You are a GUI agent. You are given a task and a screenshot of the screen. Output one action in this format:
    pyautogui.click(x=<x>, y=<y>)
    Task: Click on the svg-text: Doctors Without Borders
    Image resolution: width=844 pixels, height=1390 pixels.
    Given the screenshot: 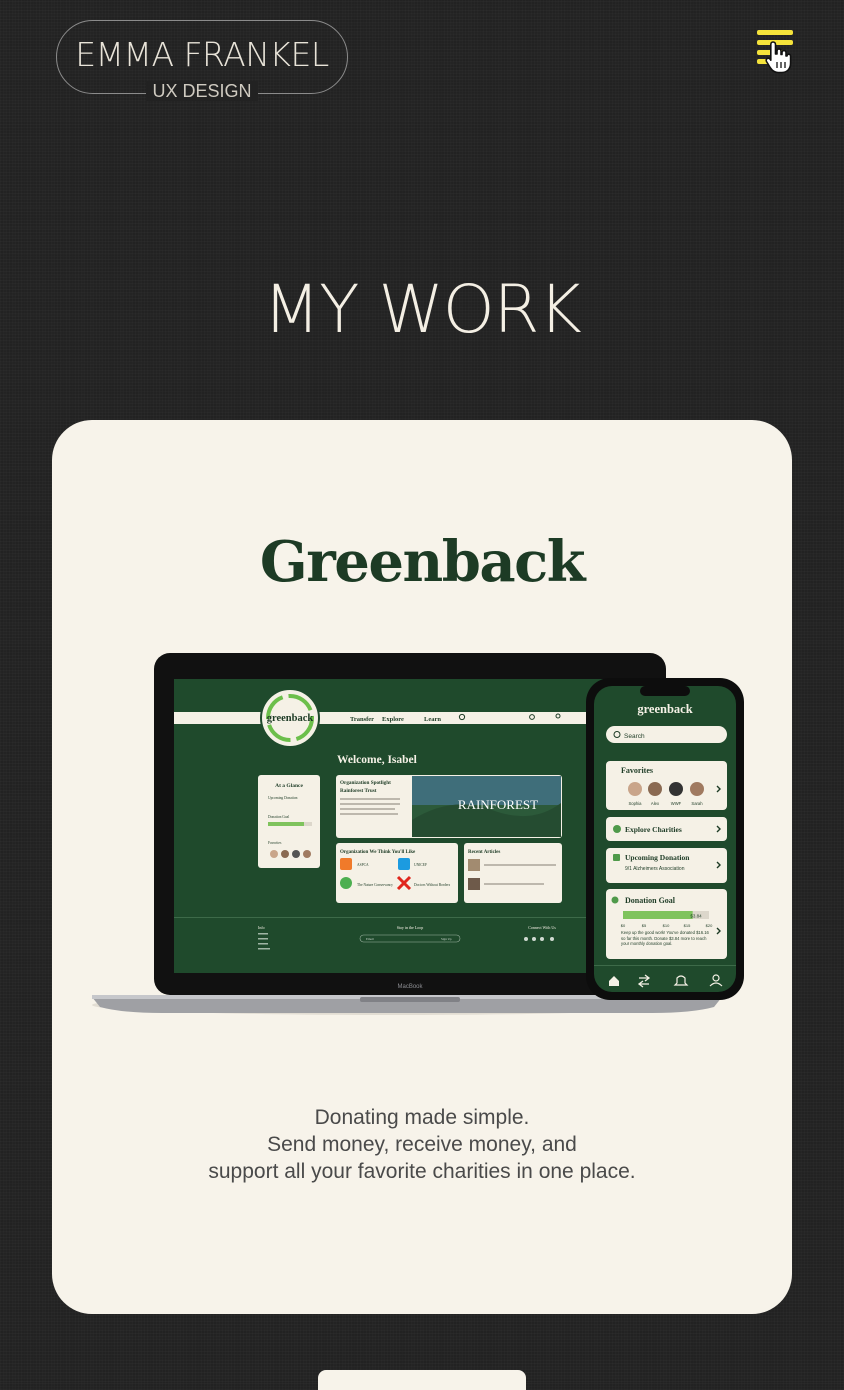 What is the action you would take?
    pyautogui.click(x=432, y=885)
    